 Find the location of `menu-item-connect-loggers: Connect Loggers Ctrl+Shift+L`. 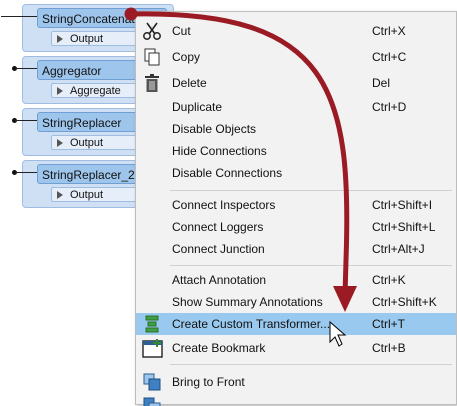

menu-item-connect-loggers: Connect Loggers Ctrl+Shift+L is located at coordinates (296, 227).